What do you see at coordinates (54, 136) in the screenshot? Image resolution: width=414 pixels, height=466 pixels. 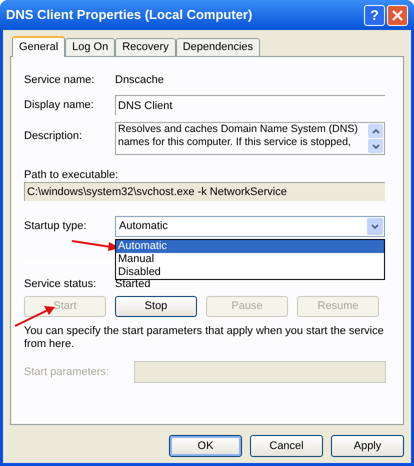 I see `field-label: Description:` at bounding box center [54, 136].